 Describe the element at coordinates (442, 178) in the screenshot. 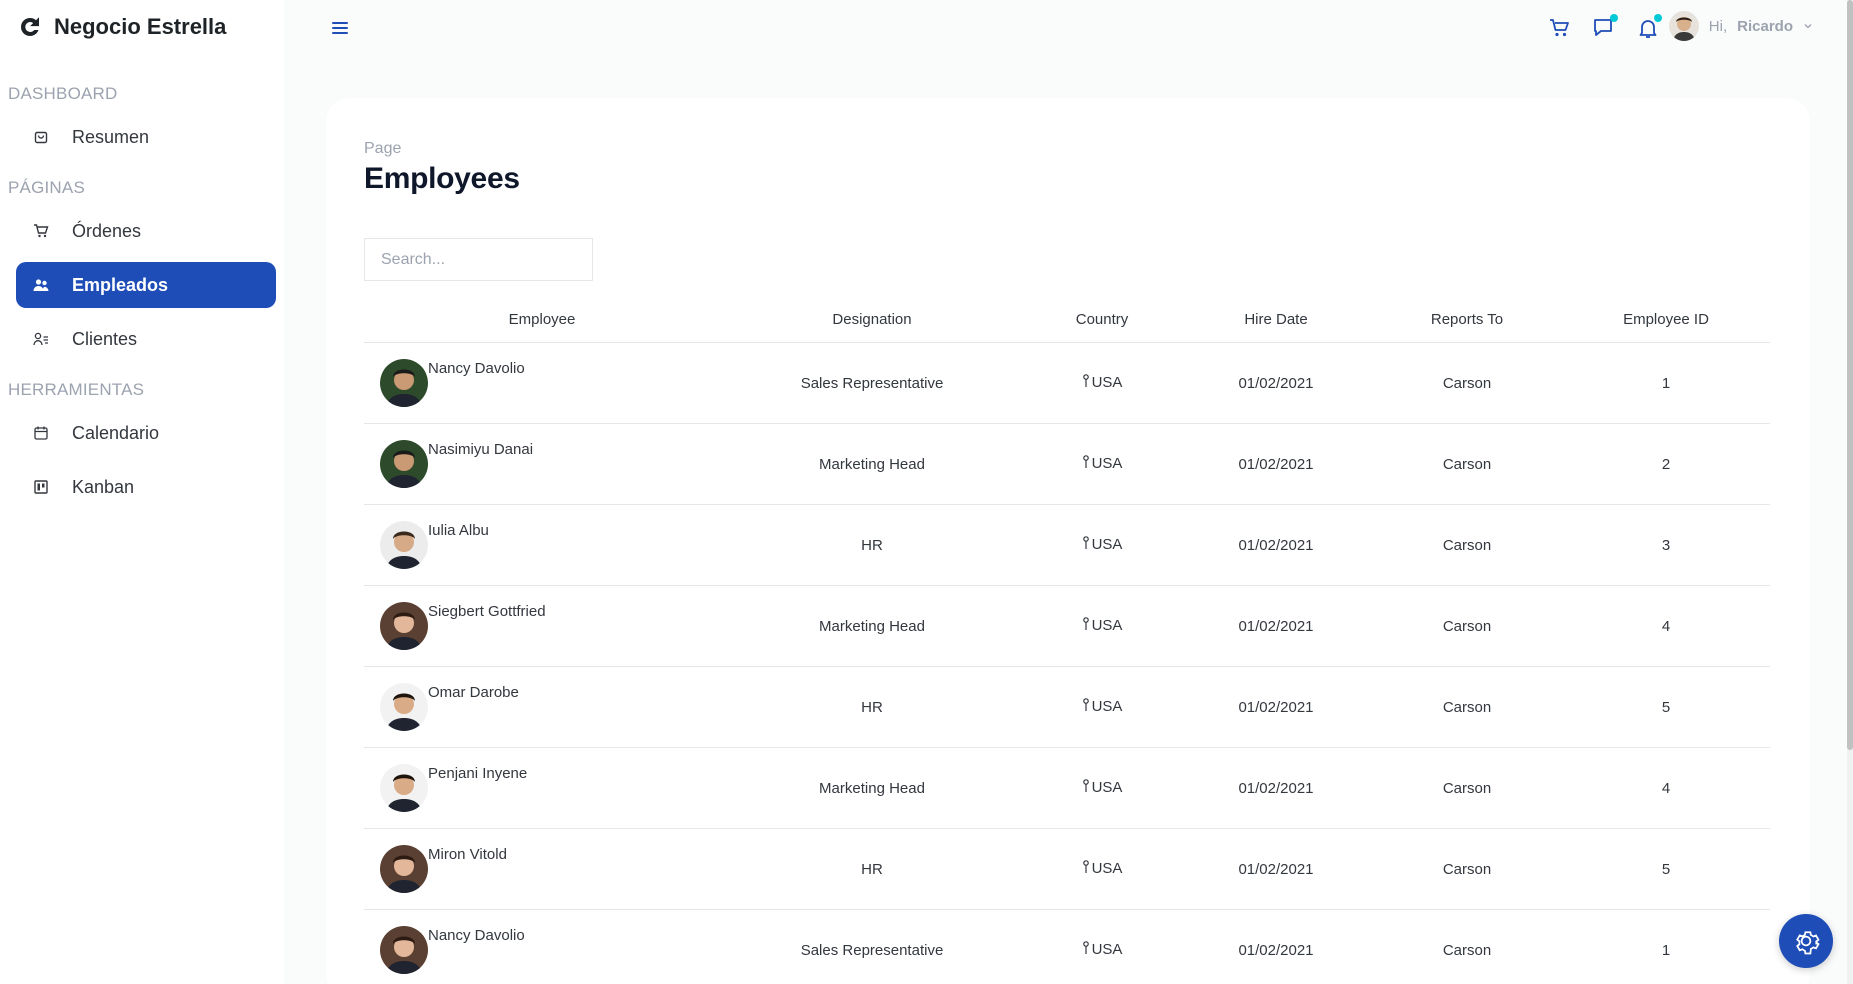

I see `page-title: Employees` at that location.